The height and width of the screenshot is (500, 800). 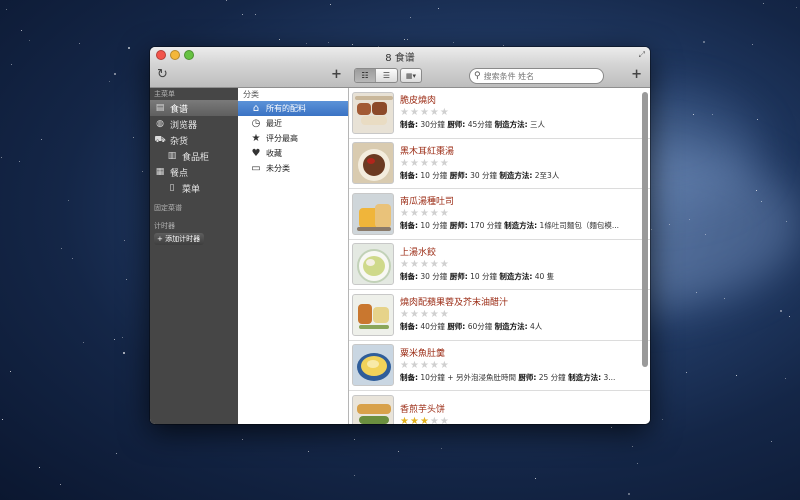 What do you see at coordinates (293, 123) in the screenshot?
I see `category-recent: ◷ 最近` at bounding box center [293, 123].